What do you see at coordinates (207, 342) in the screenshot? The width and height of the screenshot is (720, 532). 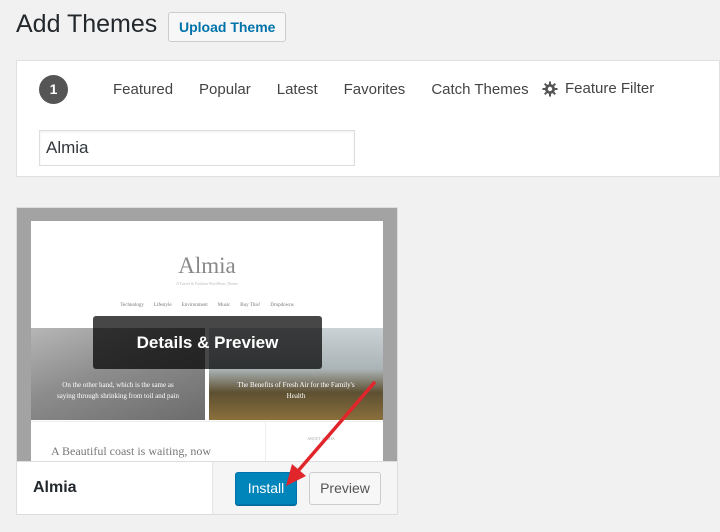 I see `details-preview-button: Details & Preview` at bounding box center [207, 342].